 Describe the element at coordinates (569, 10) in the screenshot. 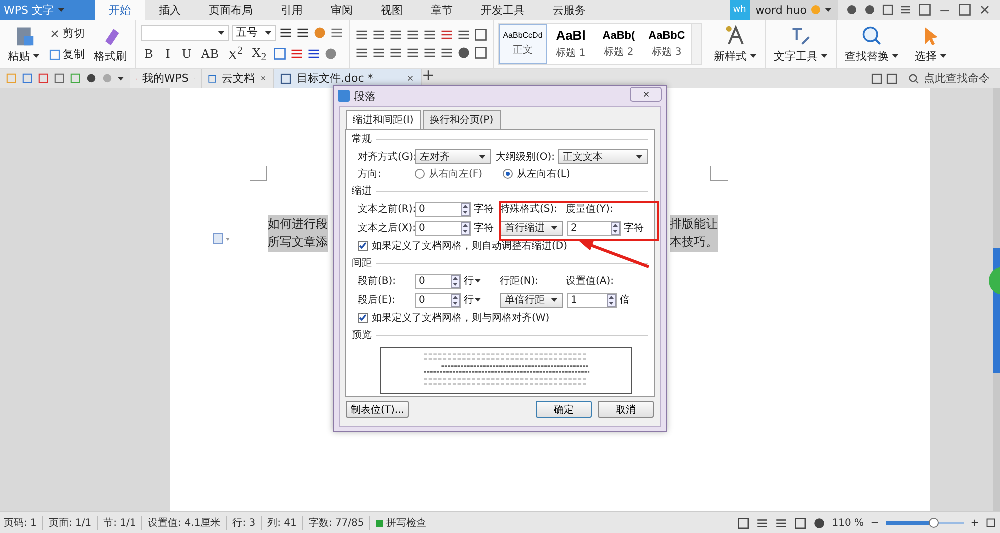

I see `menu-tab: 云服务` at that location.